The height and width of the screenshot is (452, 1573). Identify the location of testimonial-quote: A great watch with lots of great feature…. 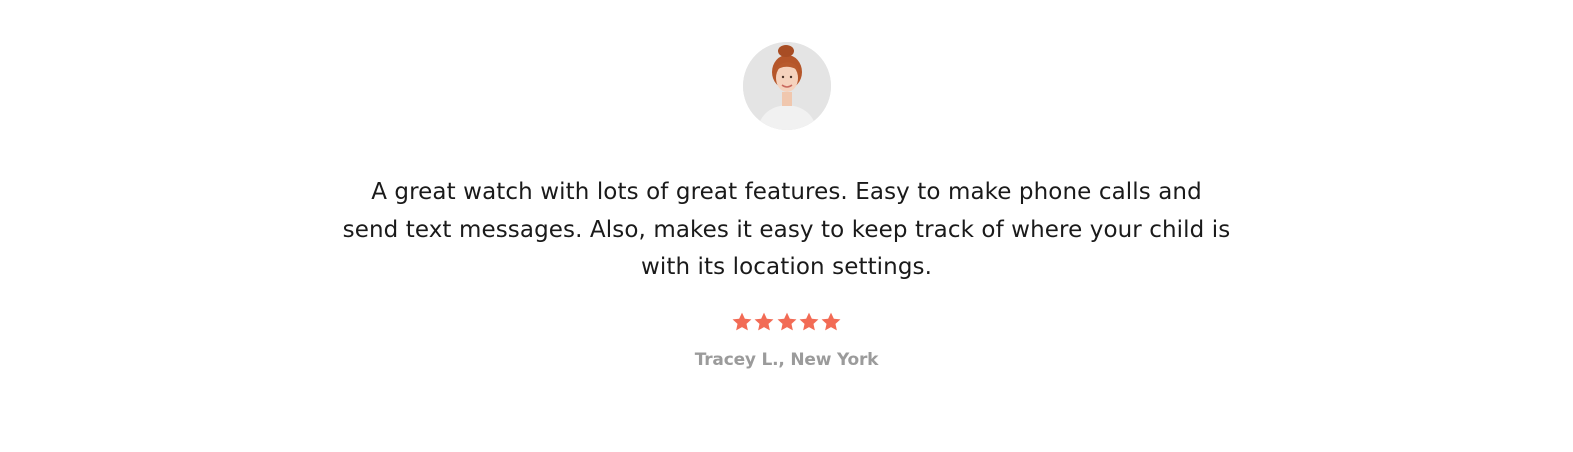
(786, 229).